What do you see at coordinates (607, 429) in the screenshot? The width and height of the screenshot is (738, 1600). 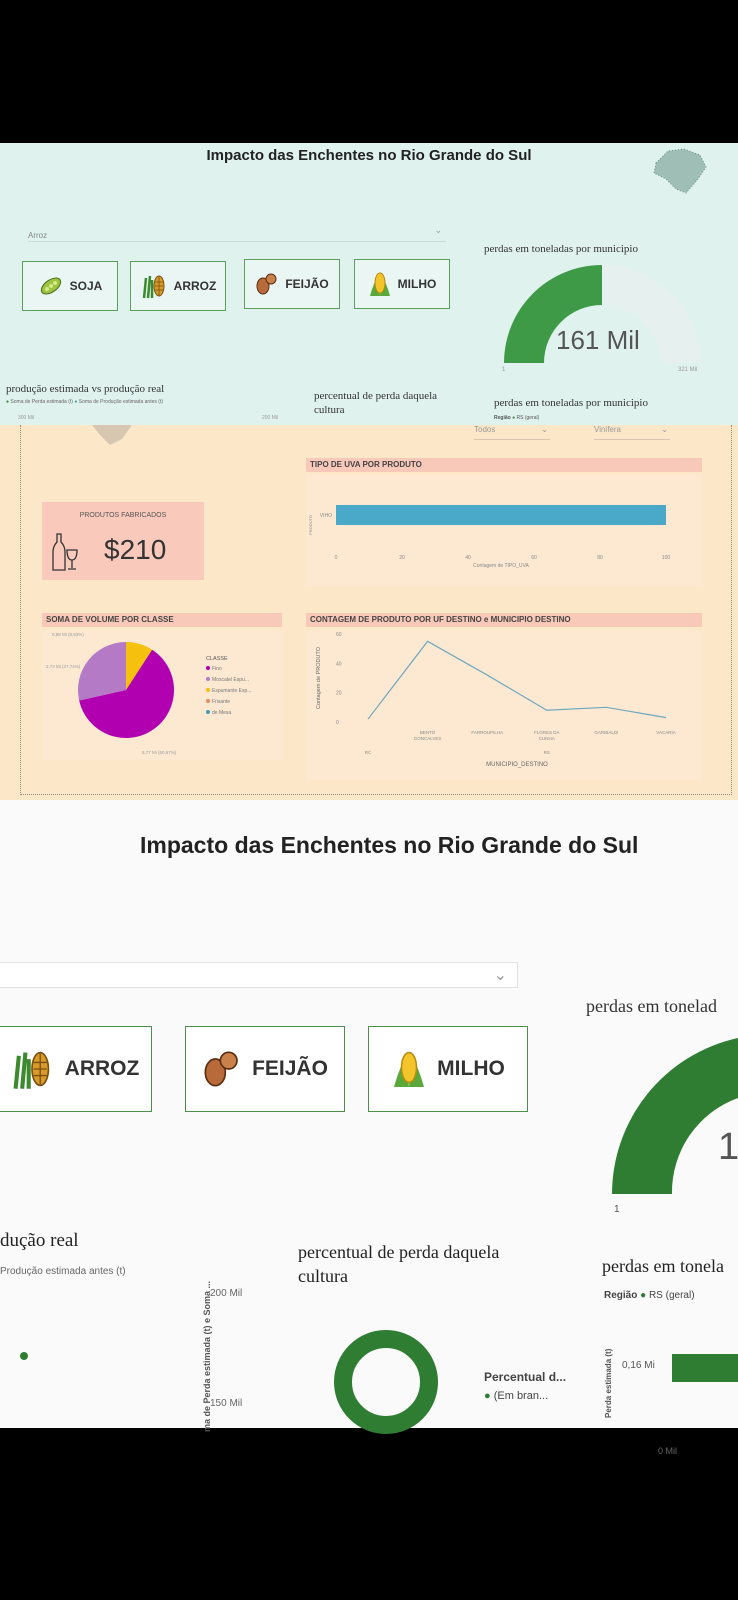 I see `filter-vinifera-value: Vinifera` at bounding box center [607, 429].